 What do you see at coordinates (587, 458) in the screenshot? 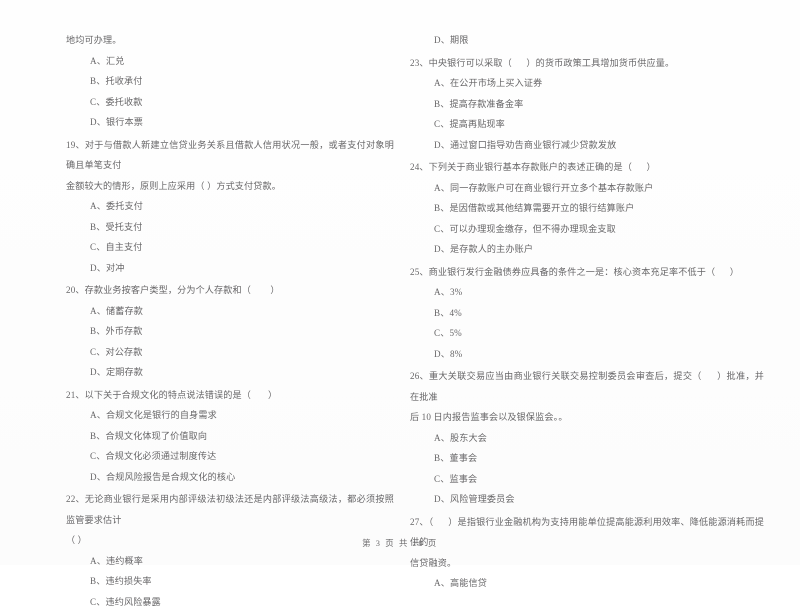
I see `option-b: B、董事会` at bounding box center [587, 458].